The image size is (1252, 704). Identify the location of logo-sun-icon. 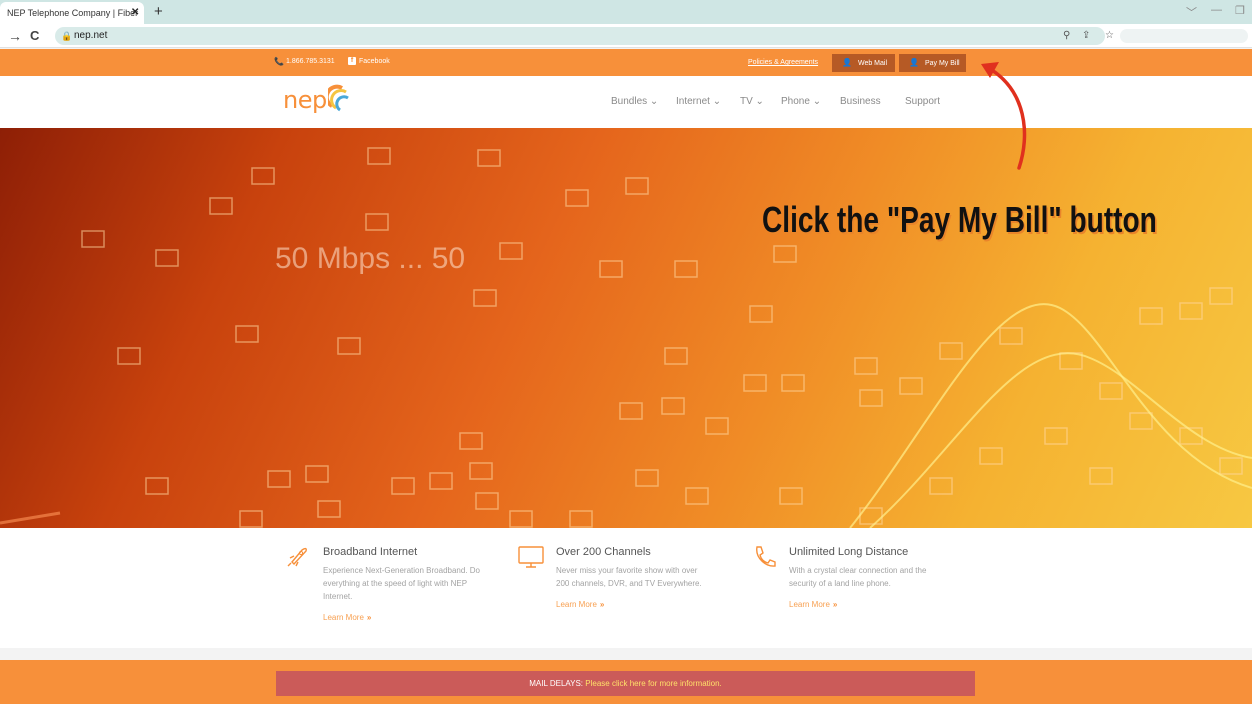
(340, 99).